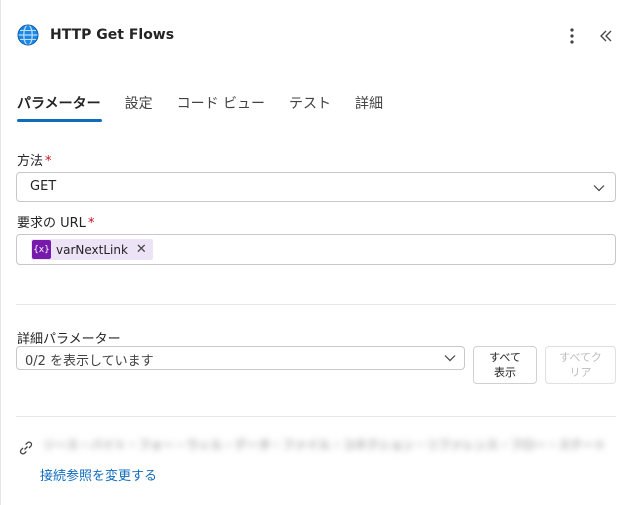  Describe the element at coordinates (41, 249) in the screenshot. I see `variable-icon: {x}` at that location.